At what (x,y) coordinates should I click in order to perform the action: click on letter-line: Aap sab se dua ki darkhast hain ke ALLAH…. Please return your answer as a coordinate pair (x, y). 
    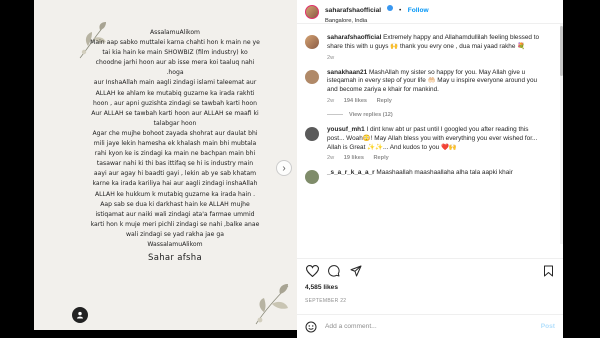
    Looking at the image, I should click on (175, 204).